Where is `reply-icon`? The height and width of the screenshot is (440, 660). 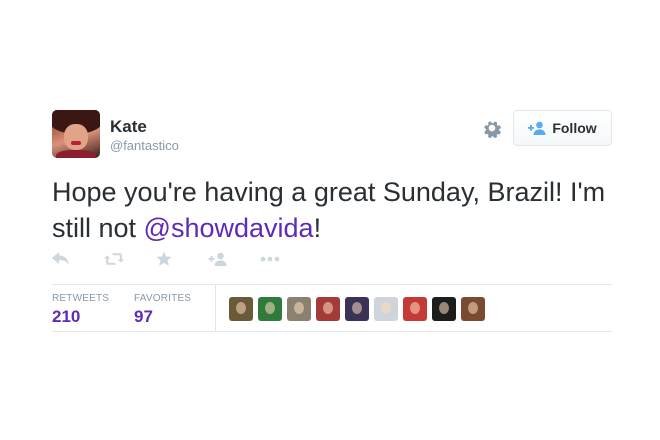
reply-icon is located at coordinates (78, 259).